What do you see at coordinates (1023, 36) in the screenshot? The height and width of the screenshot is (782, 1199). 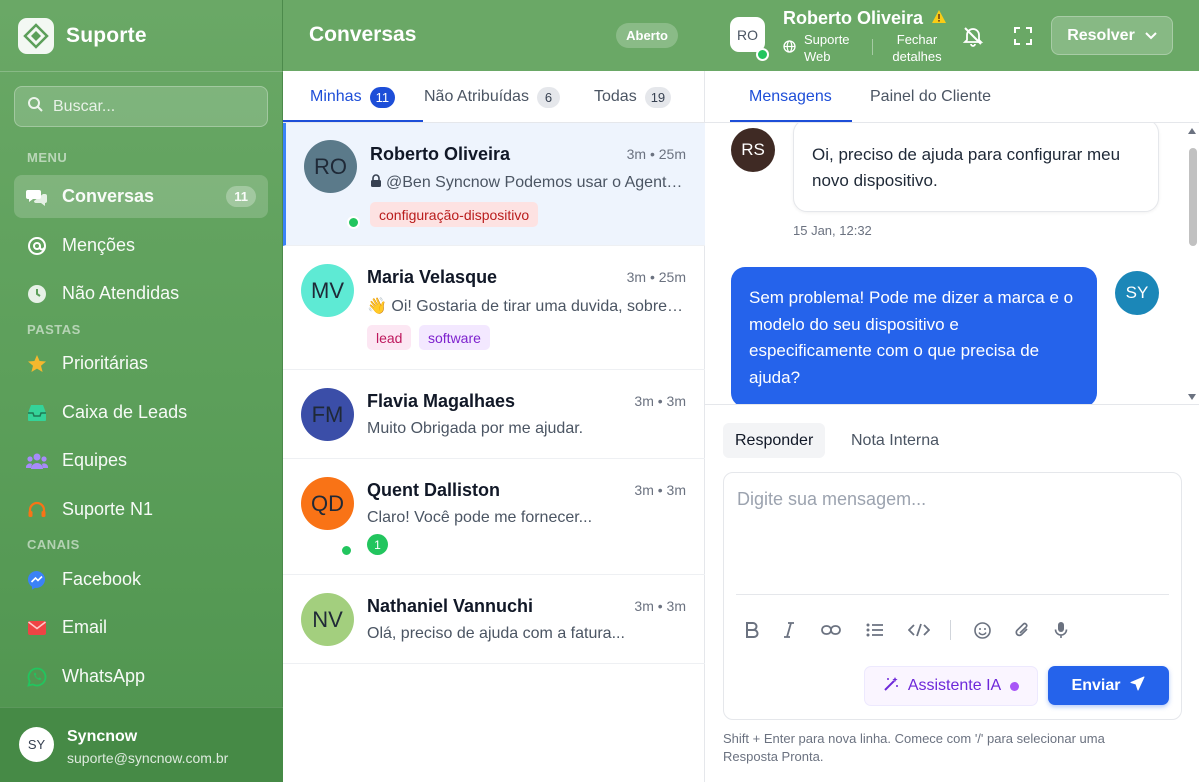 I see `fullscreen-icon` at bounding box center [1023, 36].